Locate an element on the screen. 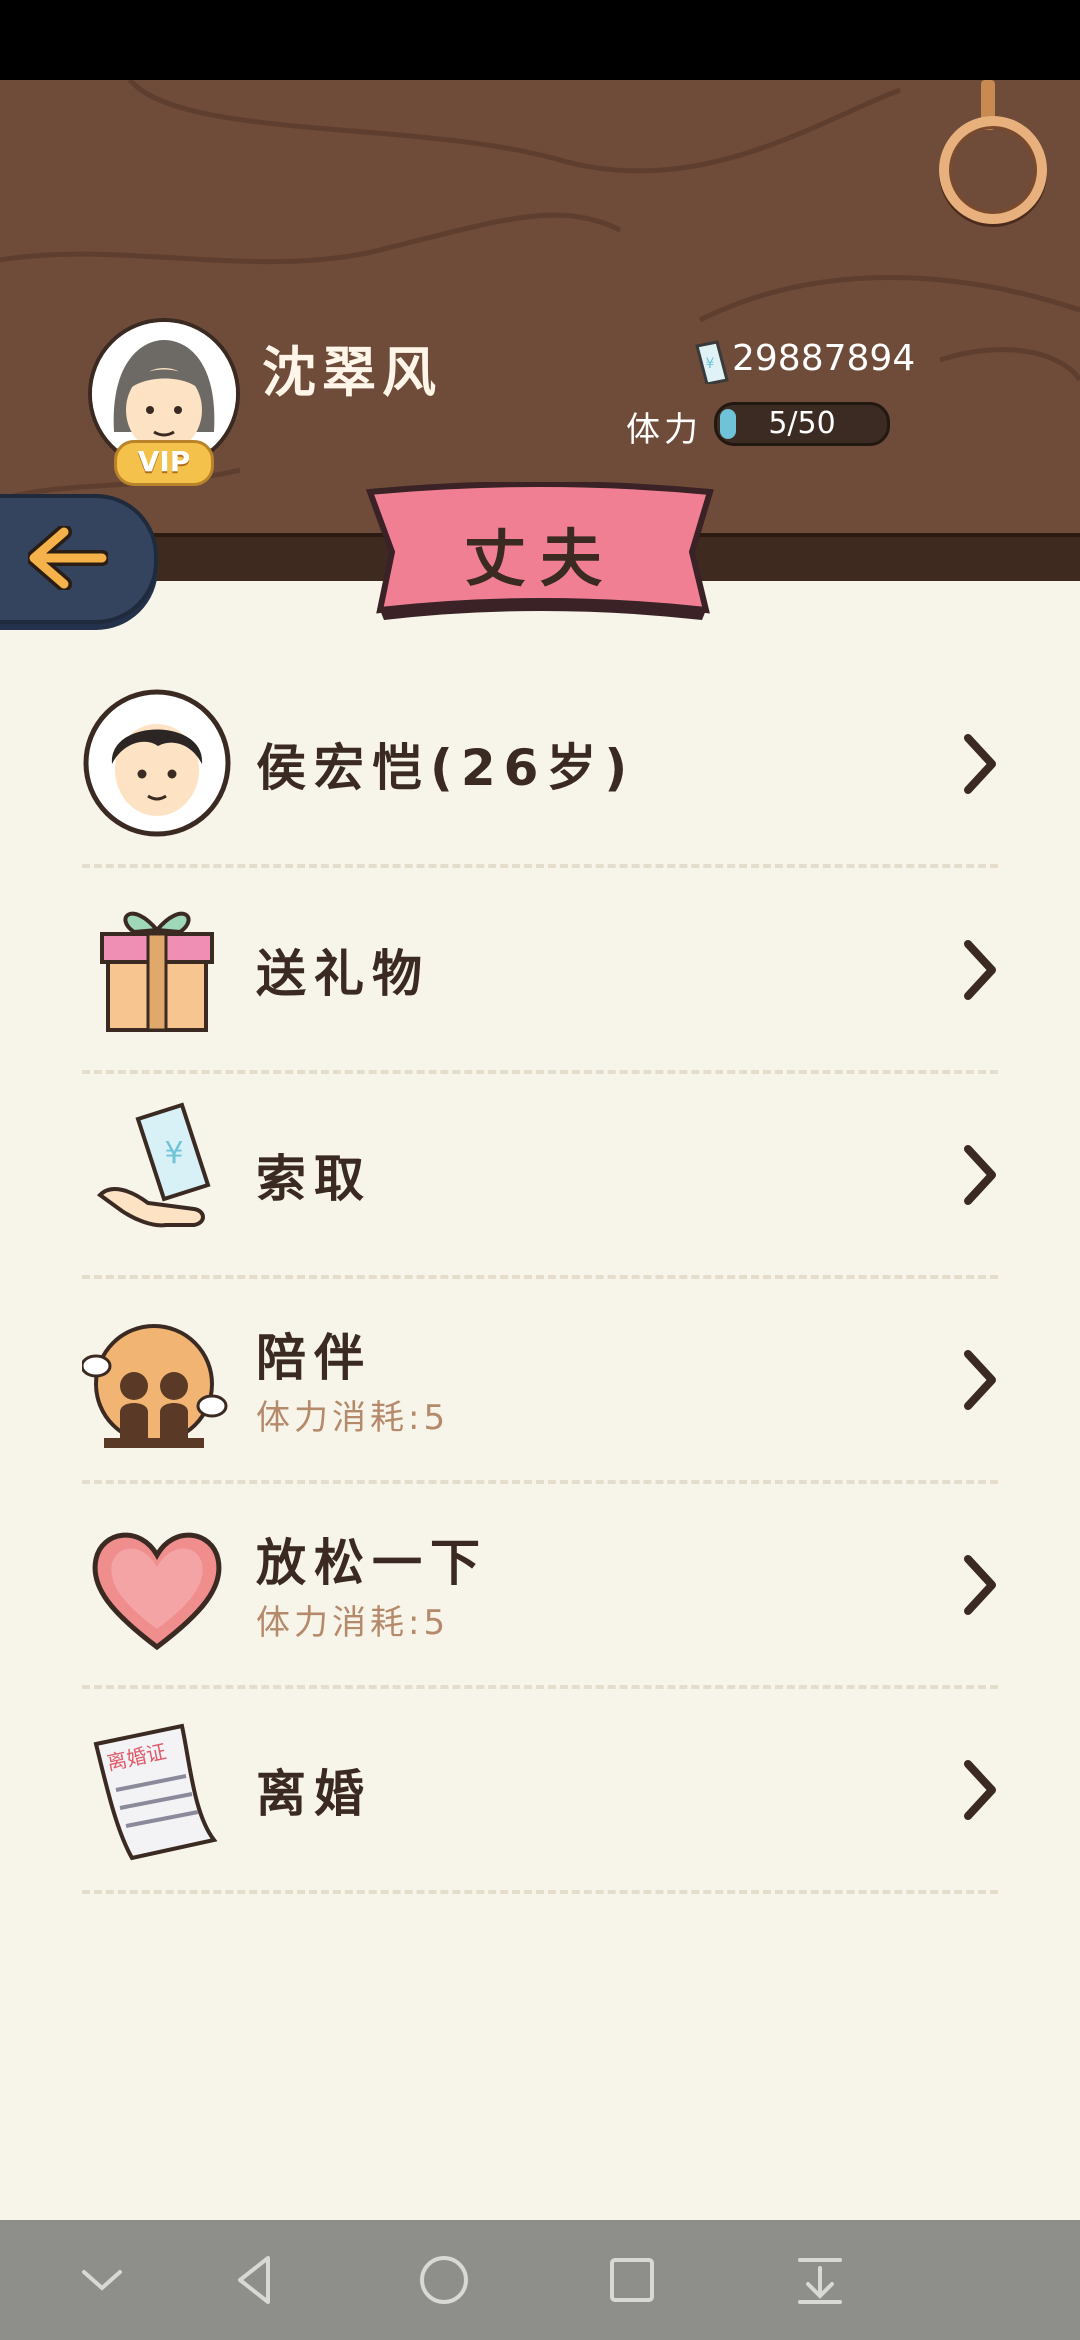 This screenshot has height=2340, width=1080. relax-label: 放松一下 is located at coordinates (372, 1563).